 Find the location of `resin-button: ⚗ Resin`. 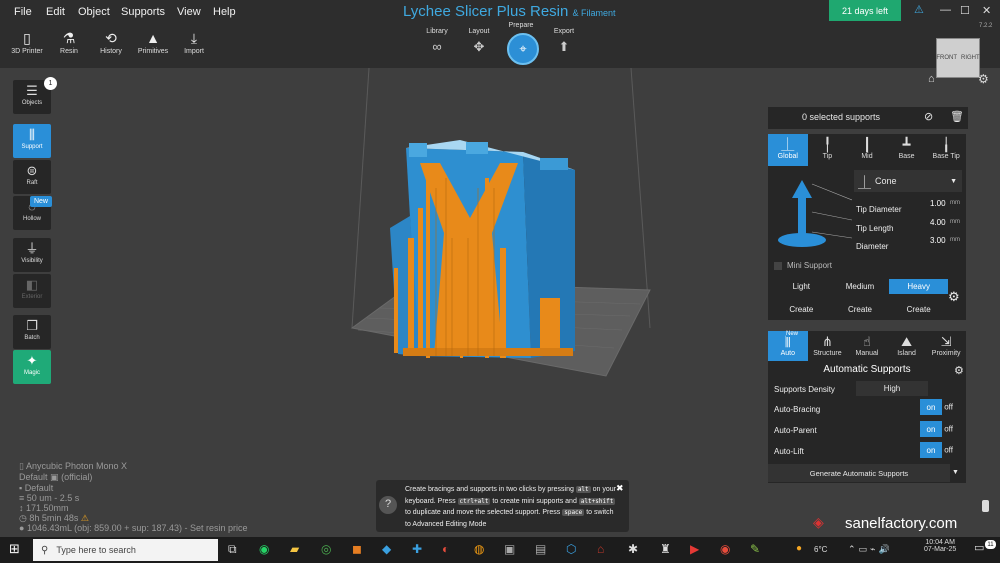

resin-button: ⚗ Resin is located at coordinates (69, 42).